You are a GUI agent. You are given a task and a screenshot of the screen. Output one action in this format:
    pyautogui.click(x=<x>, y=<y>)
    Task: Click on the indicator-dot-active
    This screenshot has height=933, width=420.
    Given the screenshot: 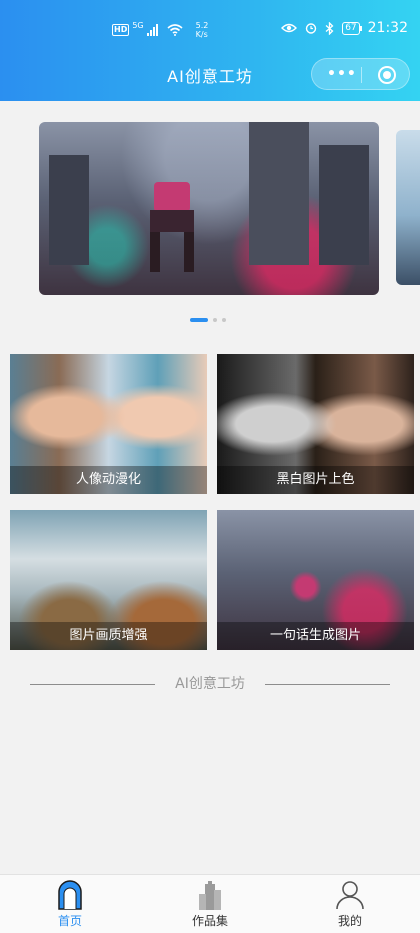 What is the action you would take?
    pyautogui.click(x=199, y=320)
    